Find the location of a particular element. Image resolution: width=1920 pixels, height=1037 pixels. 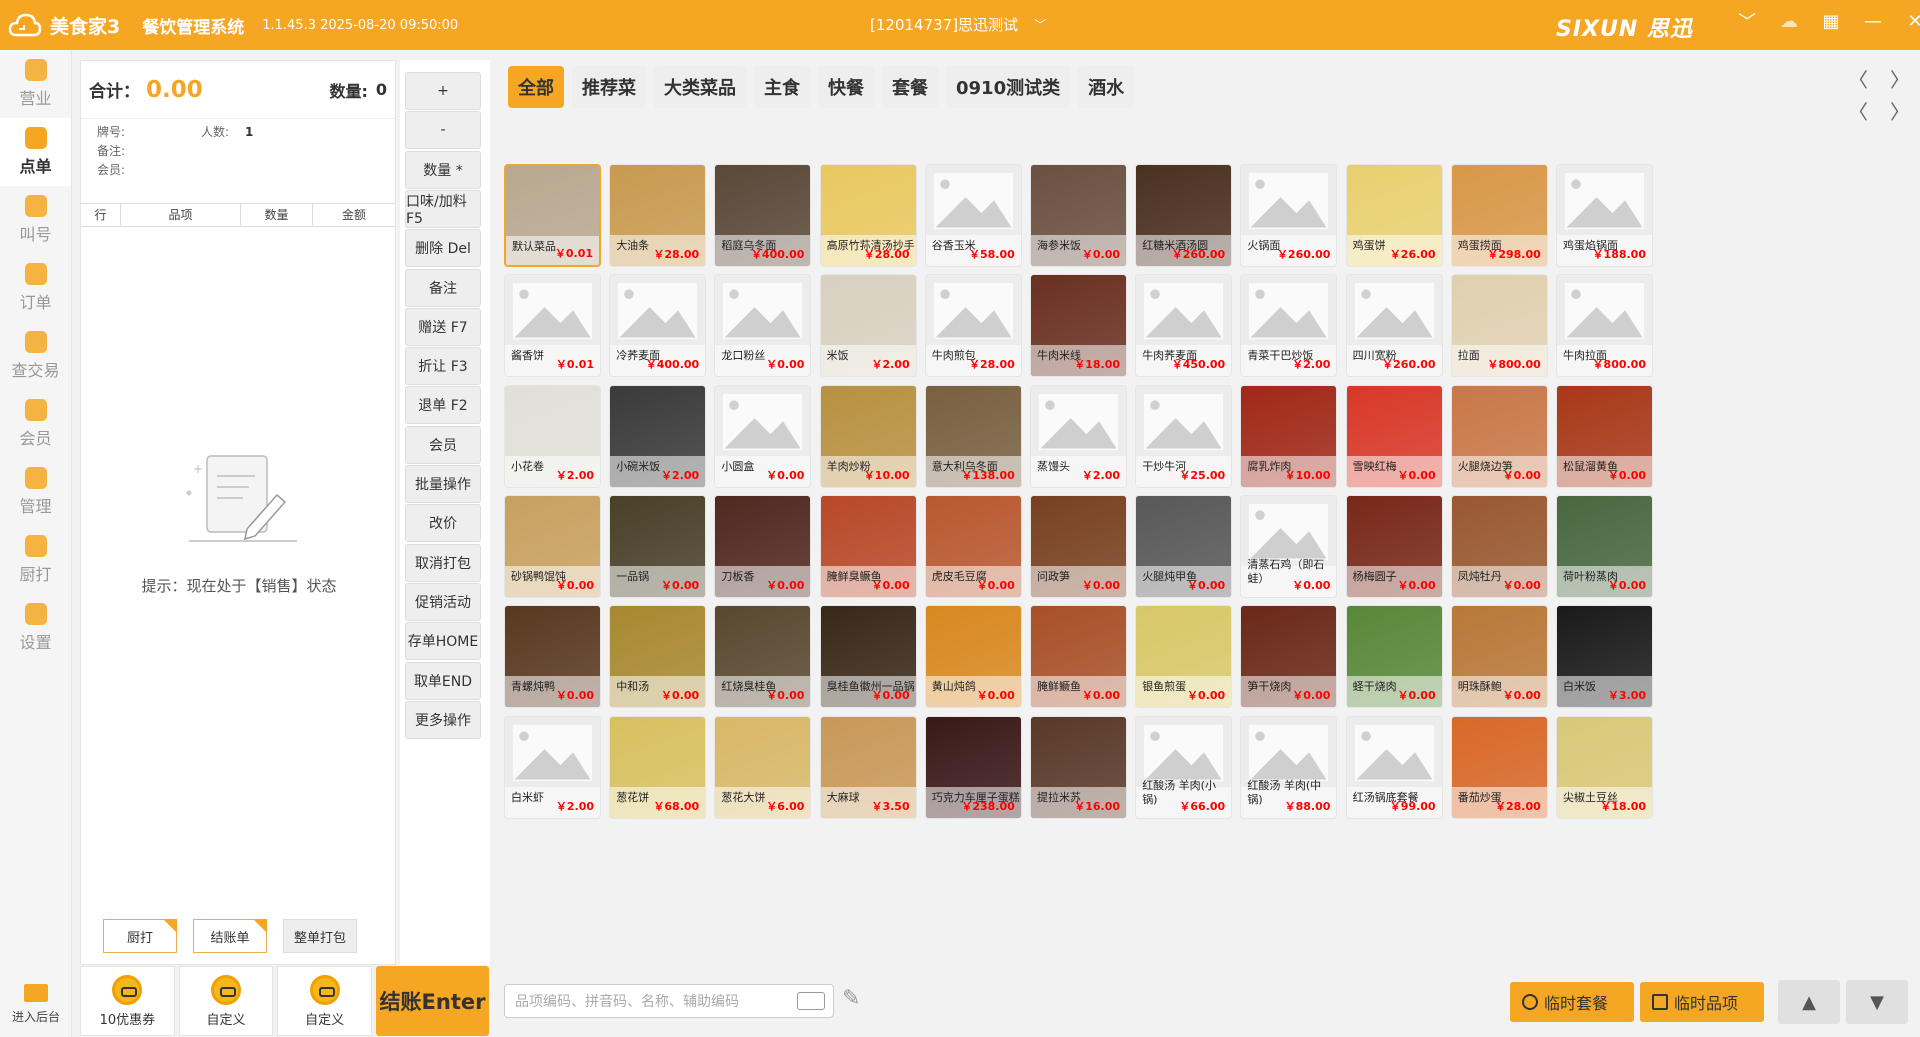

dish-card: 葱花大饼 ￥6.00 is located at coordinates (763, 767).